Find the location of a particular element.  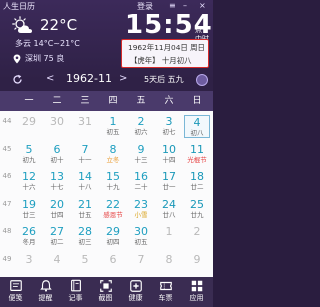

lunar-day: 廿五 is located at coordinates (85, 214).